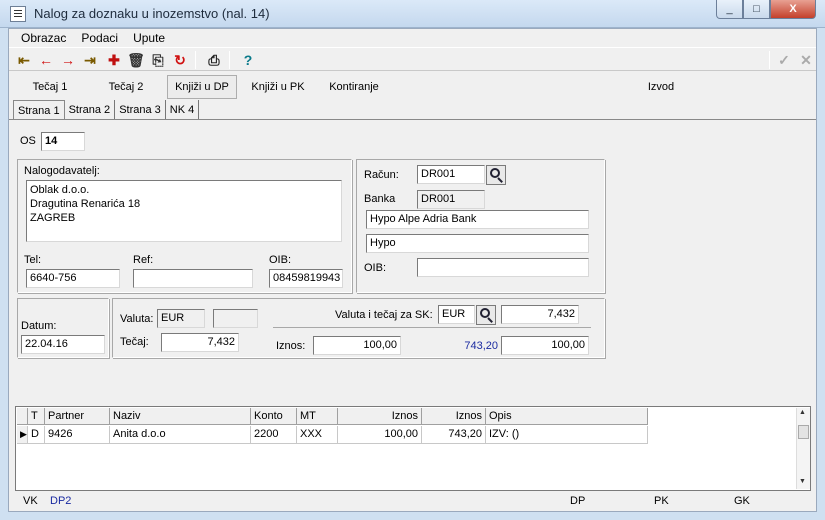 This screenshot has width=825, height=520. Describe the element at coordinates (274, 435) in the screenshot. I see `grid-cell: 2200` at that location.